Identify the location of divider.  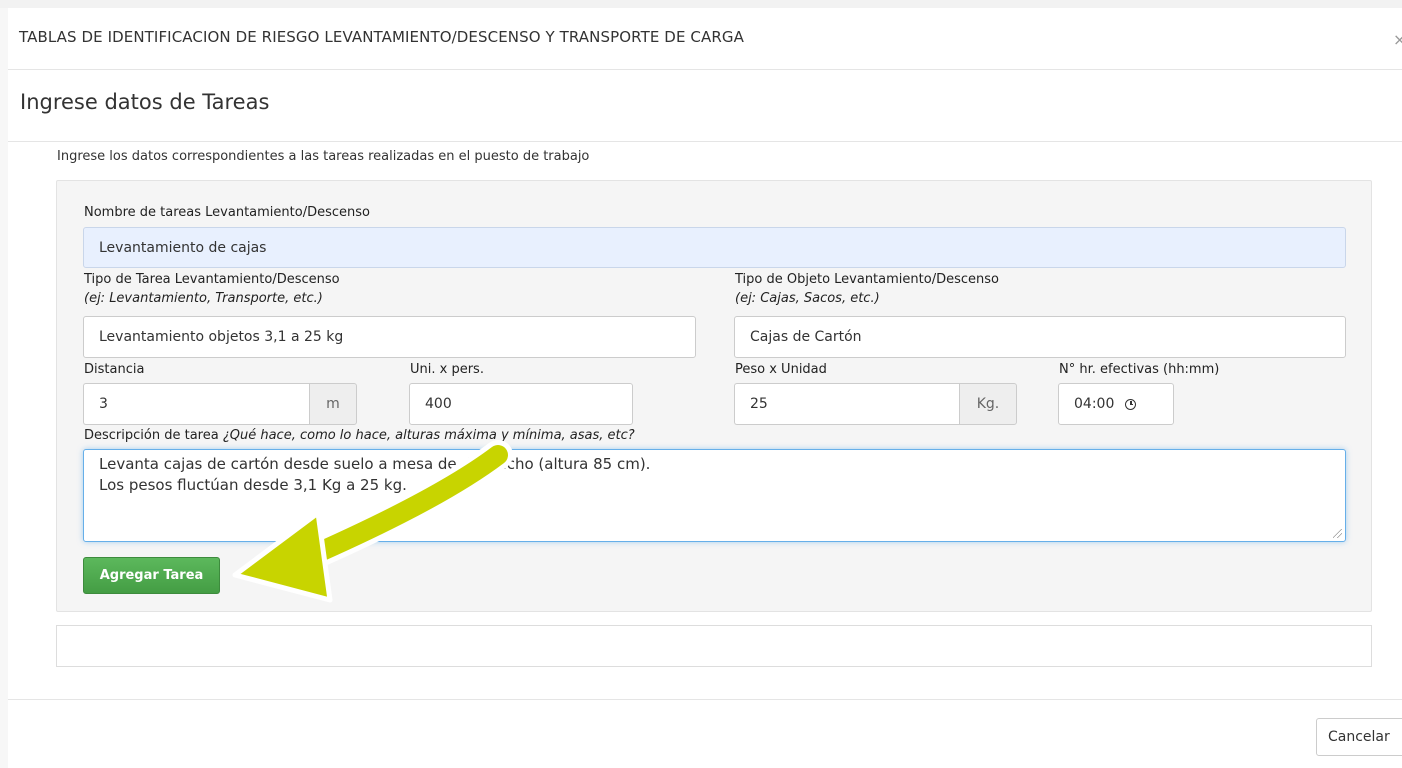
(705, 141).